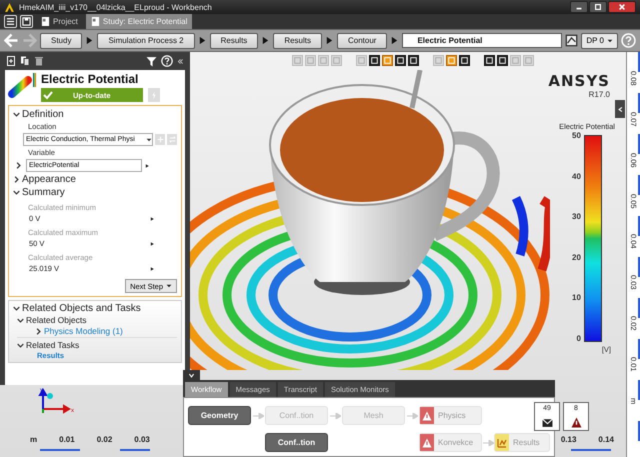 This screenshot has width=640, height=457. Describe the element at coordinates (49, 179) in the screenshot. I see `section-heading: Appearance` at that location.